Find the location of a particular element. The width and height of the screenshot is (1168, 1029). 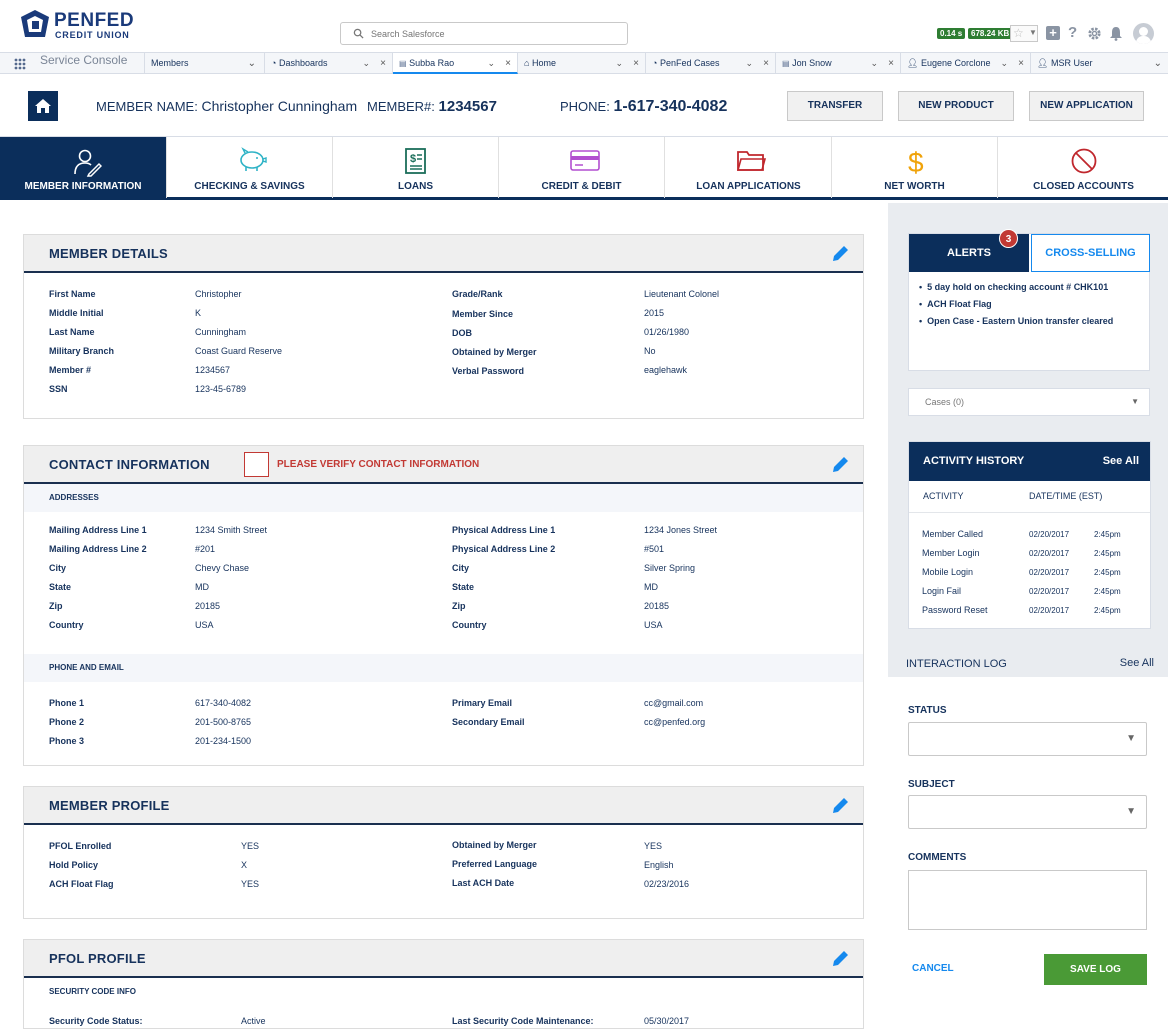

transfer-button: TRANSFER is located at coordinates (835, 106).